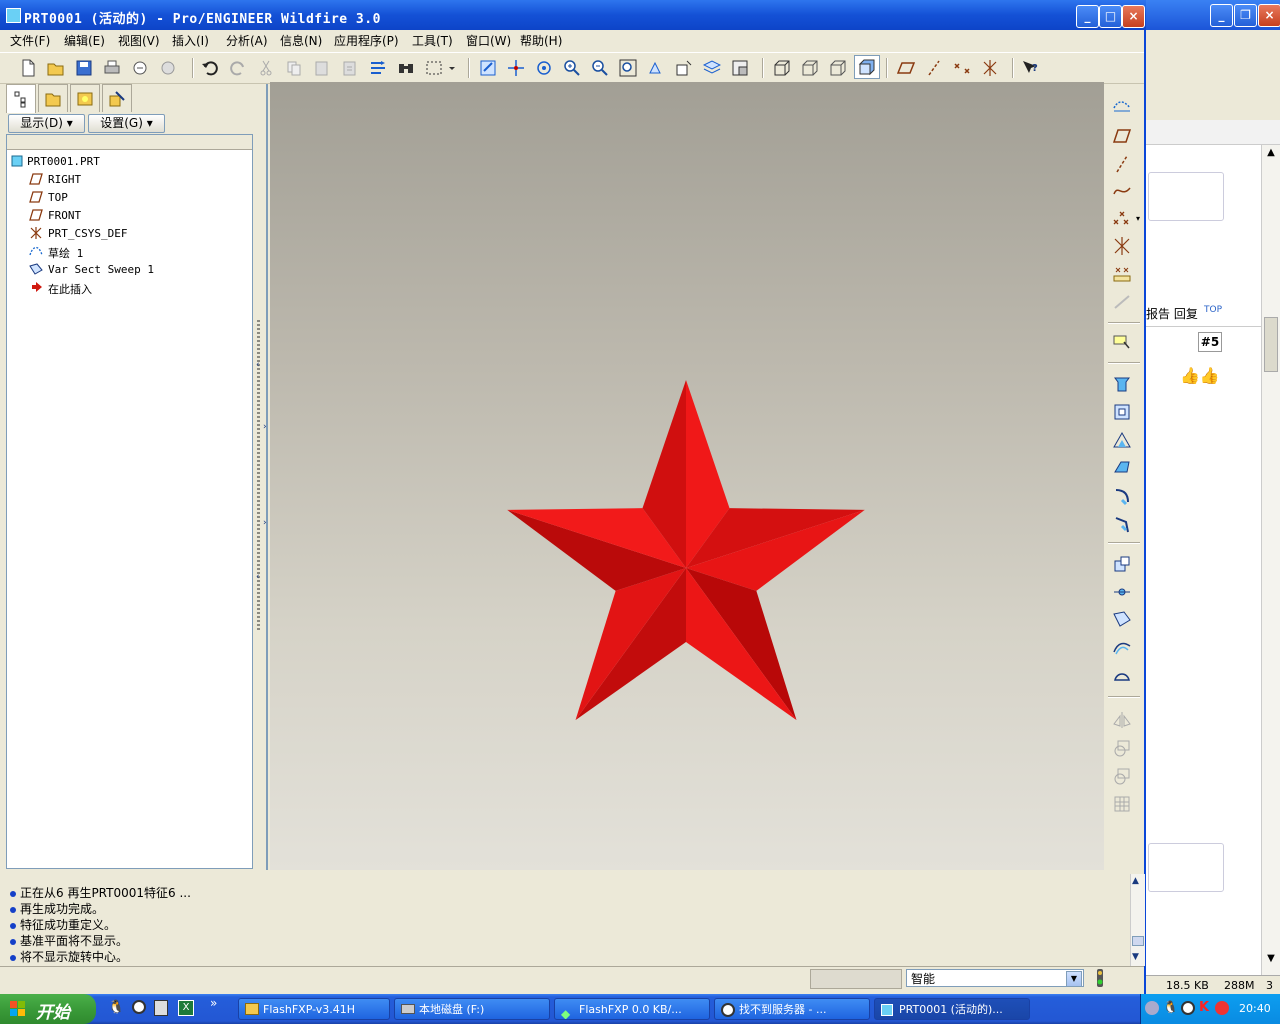  Describe the element at coordinates (58, 197) in the screenshot. I see `tree-item-top: TOP` at that location.